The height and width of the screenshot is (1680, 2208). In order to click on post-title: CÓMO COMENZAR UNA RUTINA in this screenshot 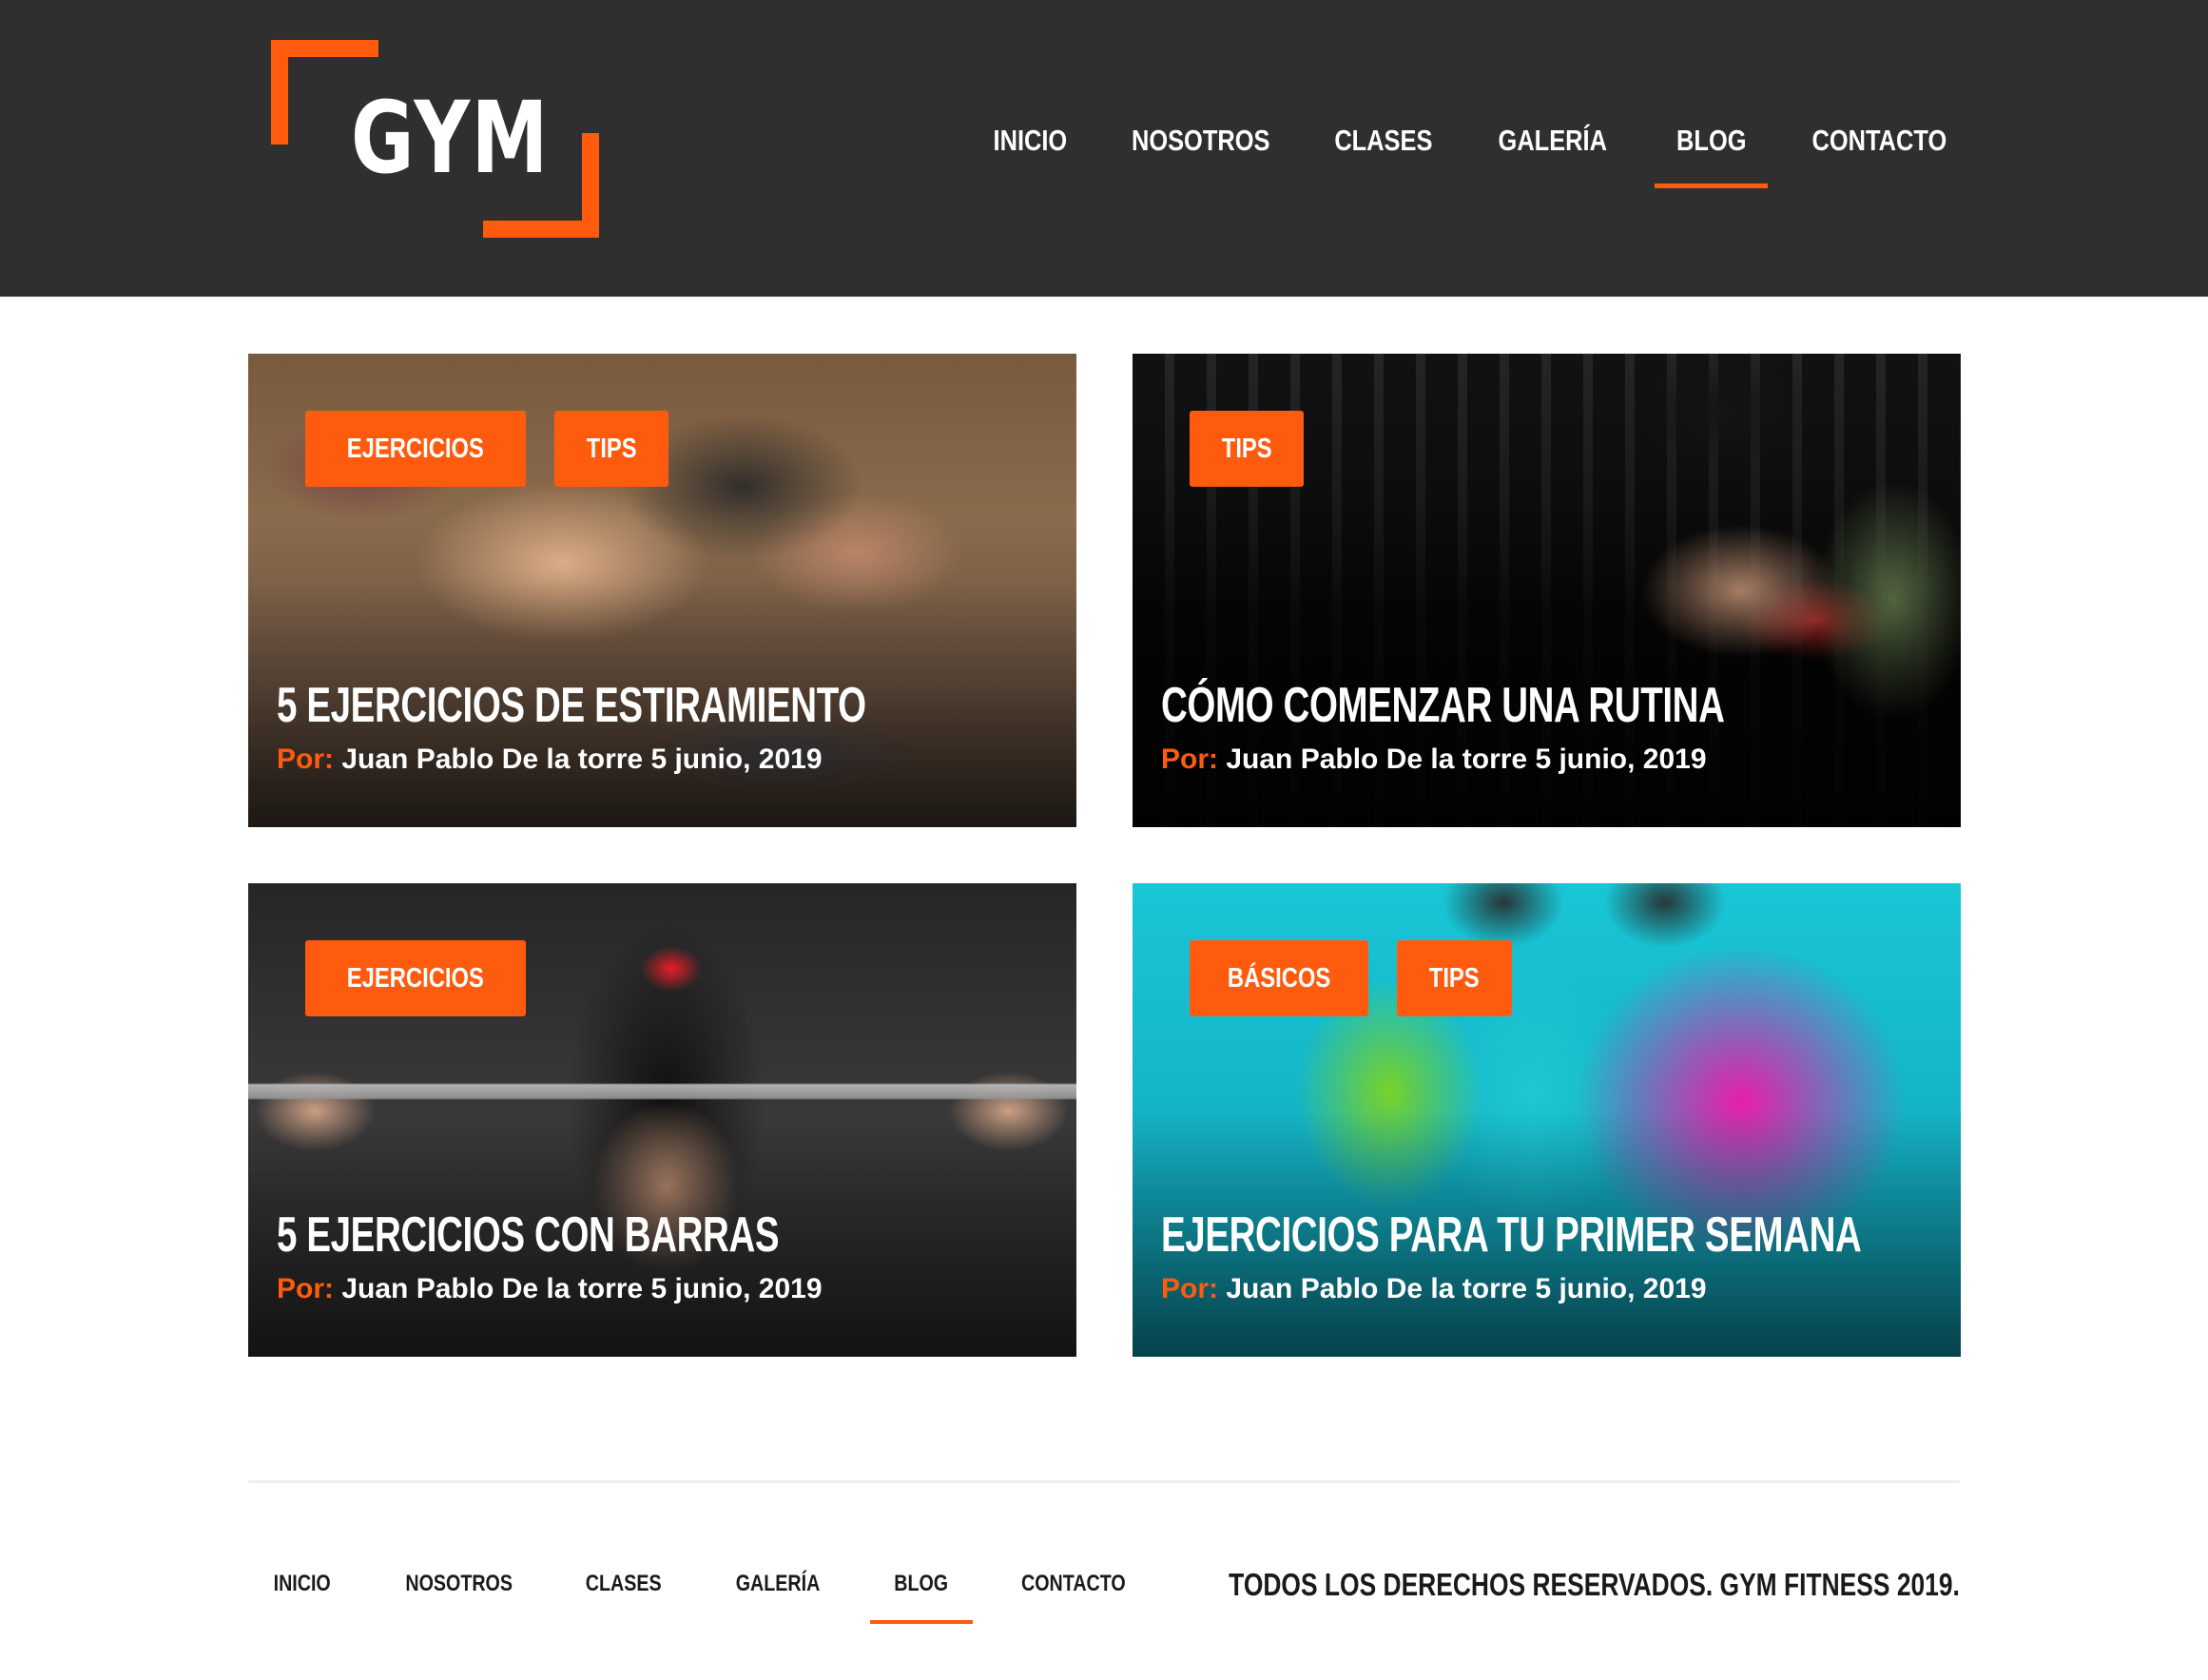, I will do `click(1443, 705)`.